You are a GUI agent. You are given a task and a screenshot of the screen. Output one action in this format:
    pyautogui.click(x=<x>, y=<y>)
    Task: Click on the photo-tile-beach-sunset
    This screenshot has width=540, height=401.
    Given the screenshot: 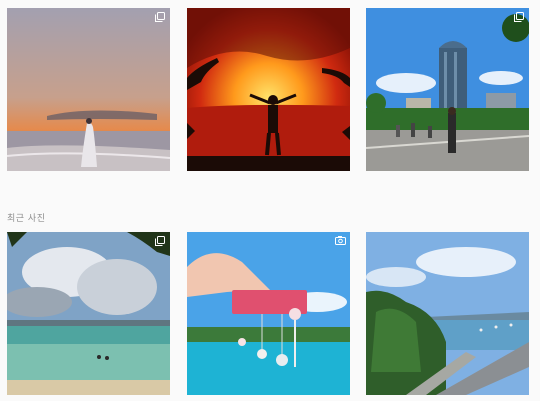 What is the action you would take?
    pyautogui.click(x=88, y=89)
    